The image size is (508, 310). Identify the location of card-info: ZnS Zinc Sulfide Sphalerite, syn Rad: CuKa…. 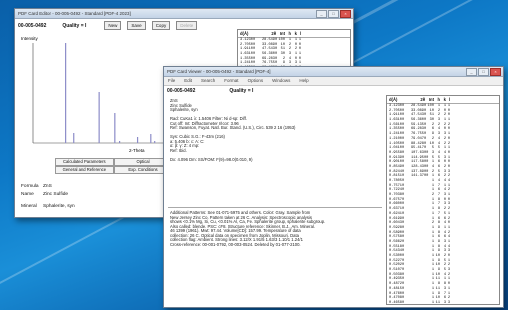
(275, 130).